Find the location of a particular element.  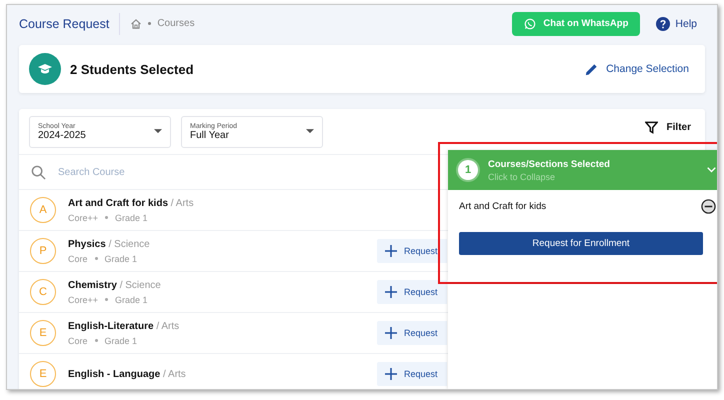

course-title: Chemistry / Science is located at coordinates (114, 285).